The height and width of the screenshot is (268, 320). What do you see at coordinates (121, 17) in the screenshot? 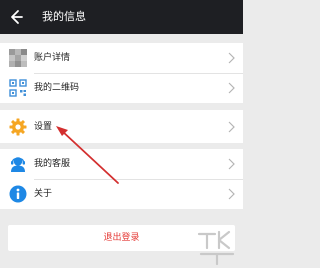
I see `header-bar: 我的信息` at bounding box center [121, 17].